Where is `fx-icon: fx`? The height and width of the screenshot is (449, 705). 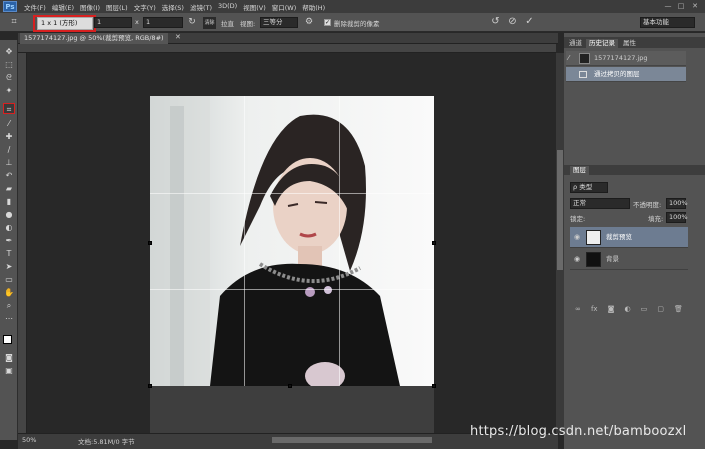
fx-icon: fx is located at coordinates (594, 309).